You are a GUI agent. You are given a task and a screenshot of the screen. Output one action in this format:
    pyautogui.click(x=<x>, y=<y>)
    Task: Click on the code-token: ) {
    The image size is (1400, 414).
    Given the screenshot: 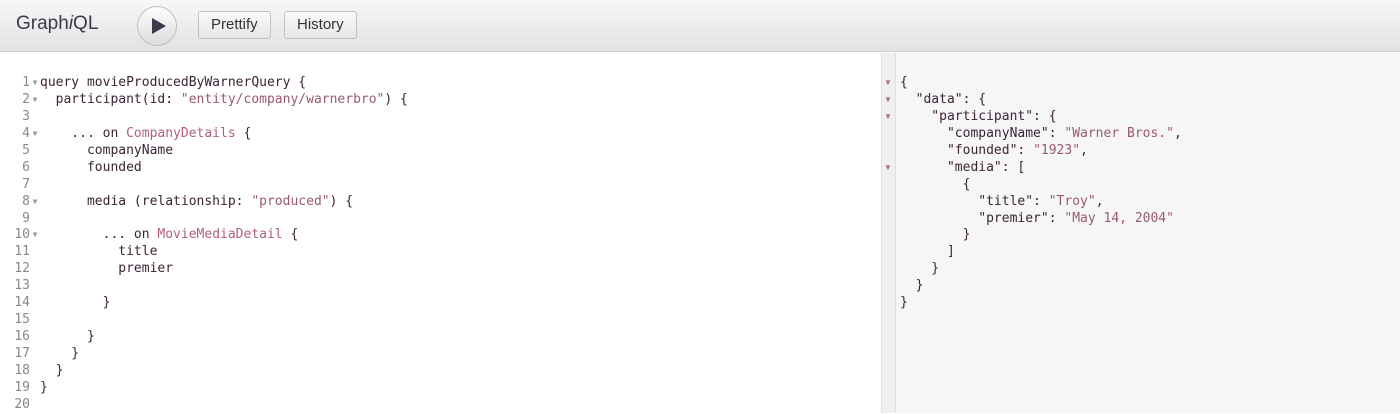 What is the action you would take?
    pyautogui.click(x=341, y=201)
    